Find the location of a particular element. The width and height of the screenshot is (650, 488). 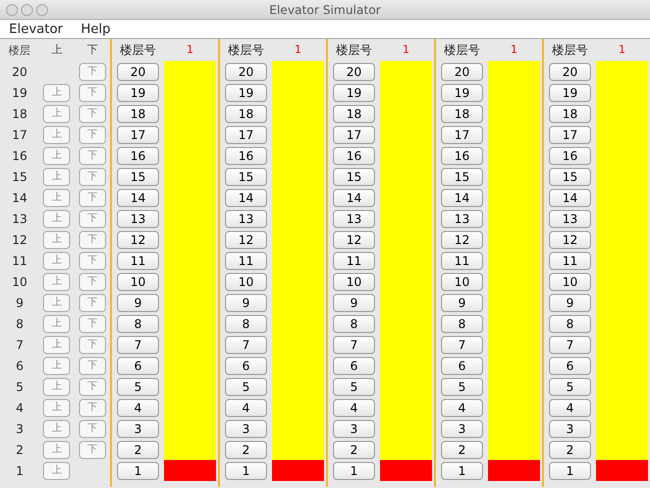

minimize-button is located at coordinates (27, 10).